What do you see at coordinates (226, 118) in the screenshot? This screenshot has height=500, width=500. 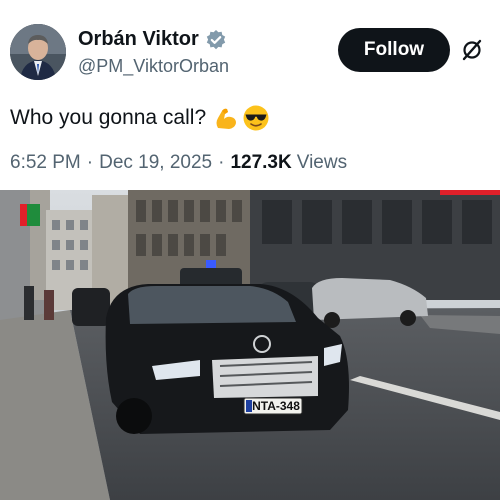 I see `flexed-biceps-emoji` at bounding box center [226, 118].